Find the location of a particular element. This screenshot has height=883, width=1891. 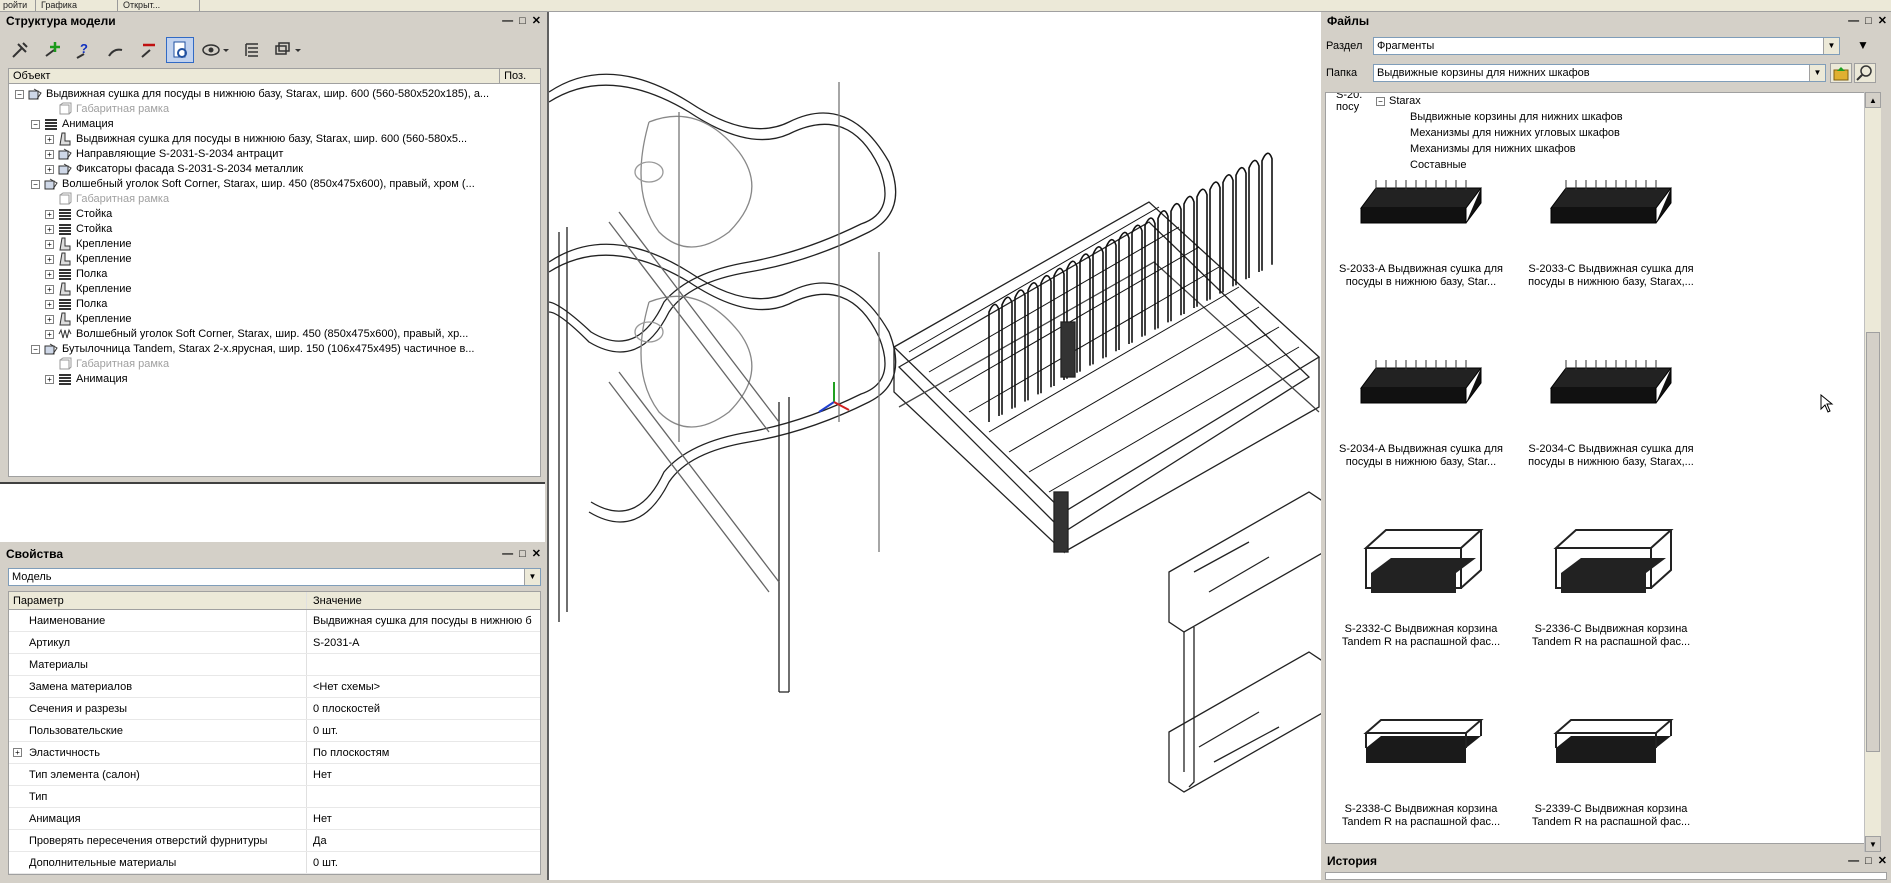

window-dropdown-icon is located at coordinates (288, 50).